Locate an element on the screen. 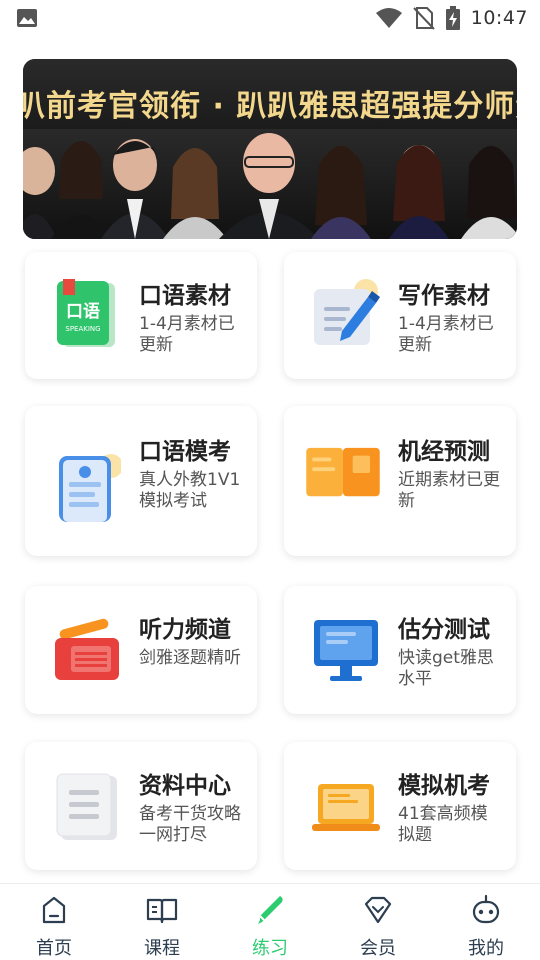  nav-item-vip: 会员 is located at coordinates (378, 922).